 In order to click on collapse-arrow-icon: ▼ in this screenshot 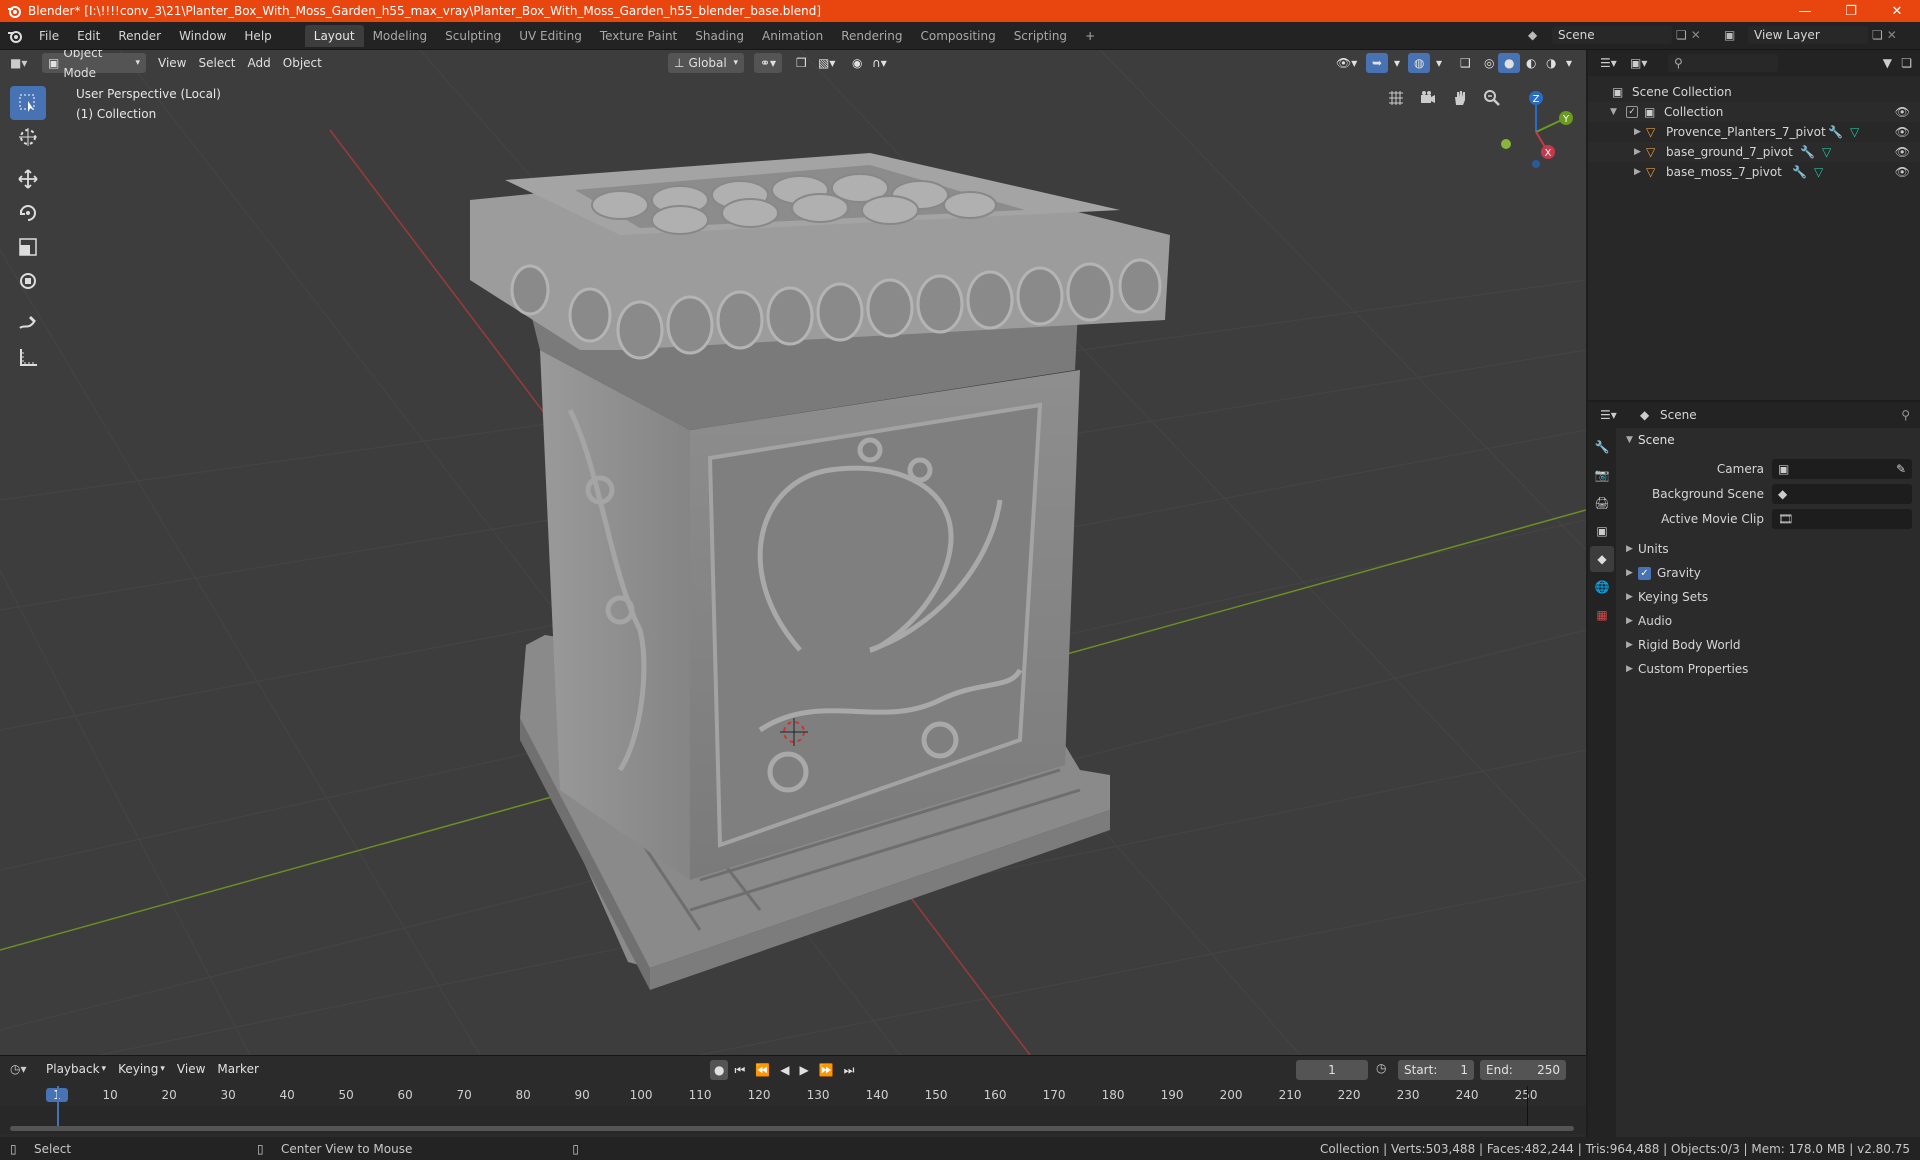, I will do `click(1616, 112)`.